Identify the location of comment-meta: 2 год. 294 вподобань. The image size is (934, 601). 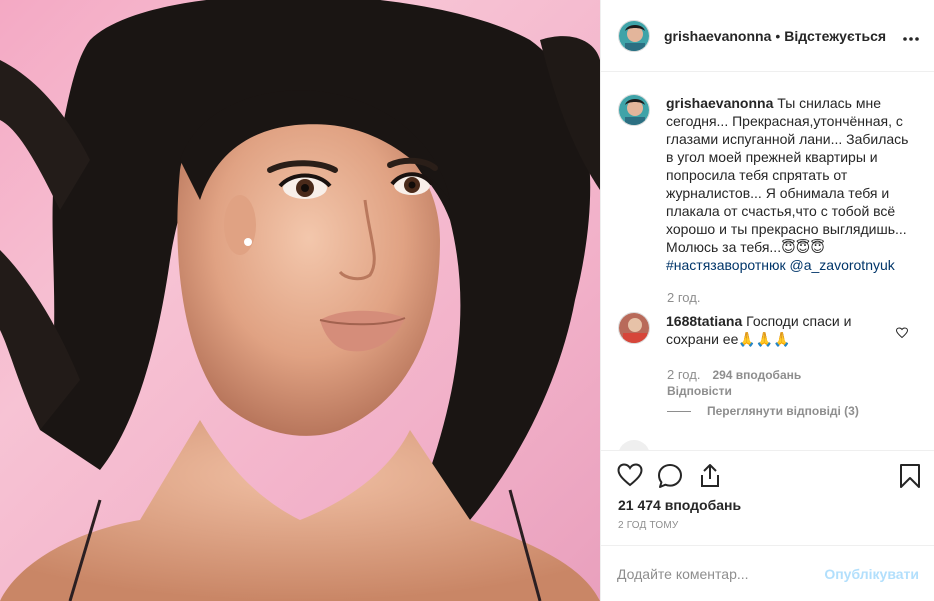
(734, 374).